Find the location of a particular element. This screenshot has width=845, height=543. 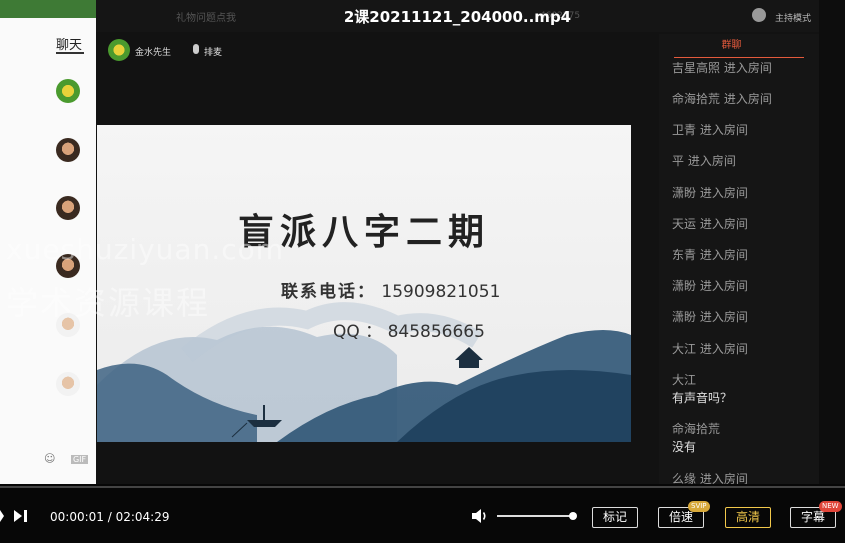

chat-message: 有声音吗？ is located at coordinates (702, 398).